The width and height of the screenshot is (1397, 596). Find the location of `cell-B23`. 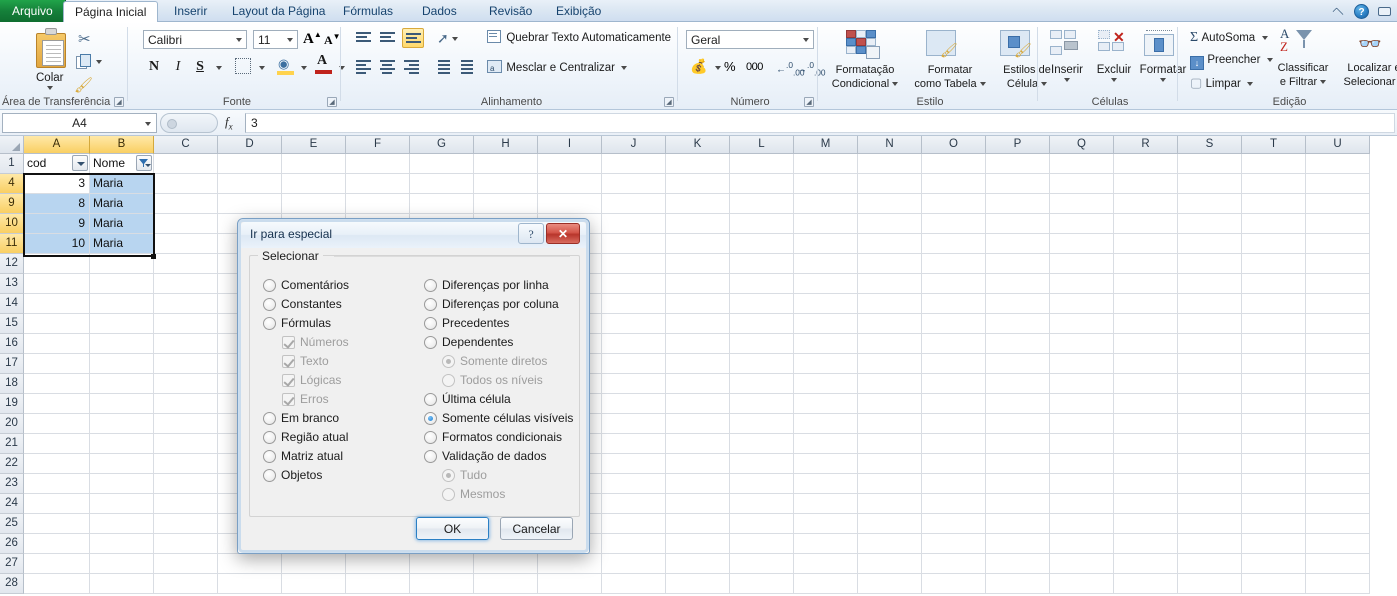

cell-B23 is located at coordinates (122, 484).